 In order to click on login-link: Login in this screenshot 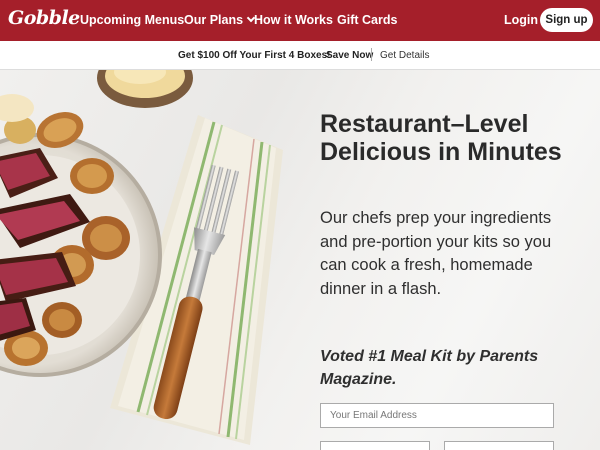, I will do `click(521, 20)`.